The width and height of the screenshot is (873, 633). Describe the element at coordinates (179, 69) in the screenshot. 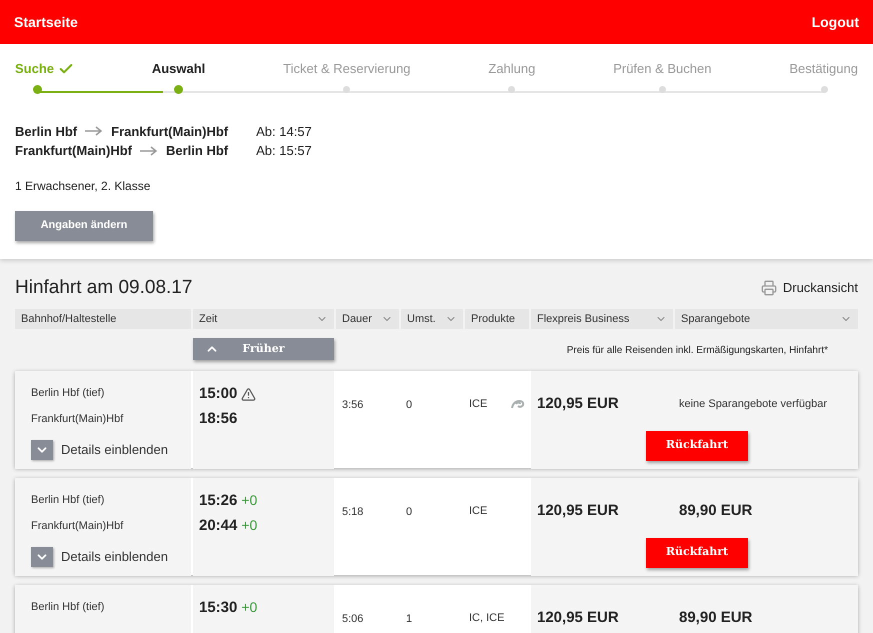

I see `step-label: Auswahl` at that location.